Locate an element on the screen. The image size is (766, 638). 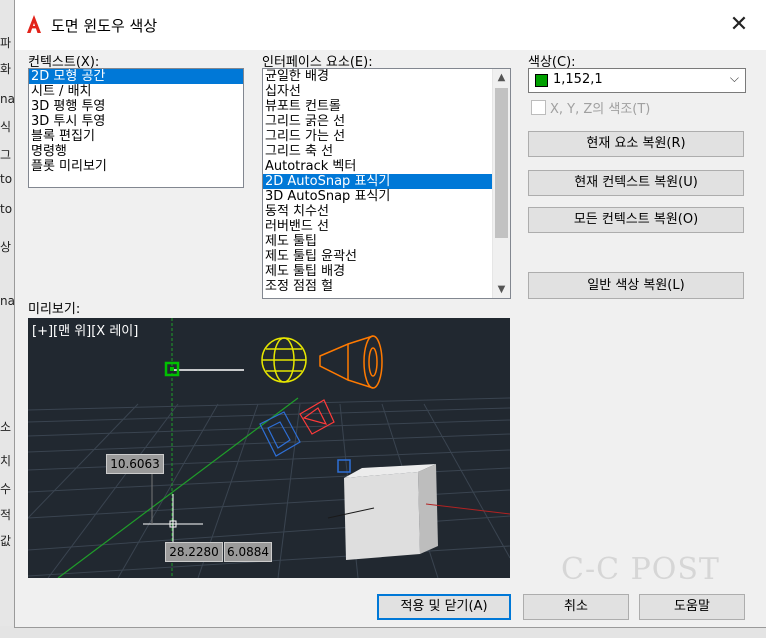
color-value: 1,152,1 is located at coordinates (578, 79).